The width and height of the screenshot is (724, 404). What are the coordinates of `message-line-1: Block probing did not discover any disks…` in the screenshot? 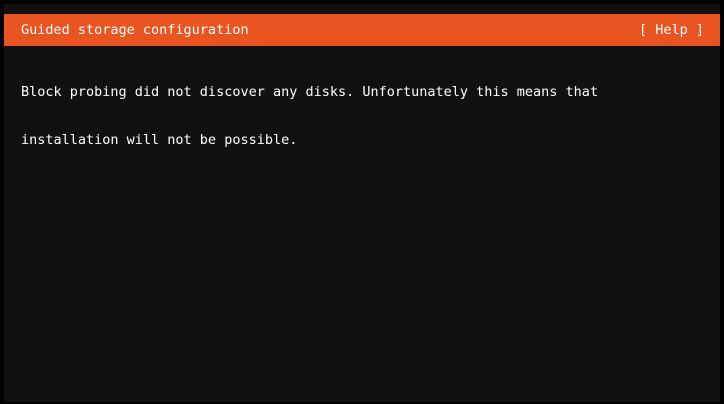 It's located at (310, 92).